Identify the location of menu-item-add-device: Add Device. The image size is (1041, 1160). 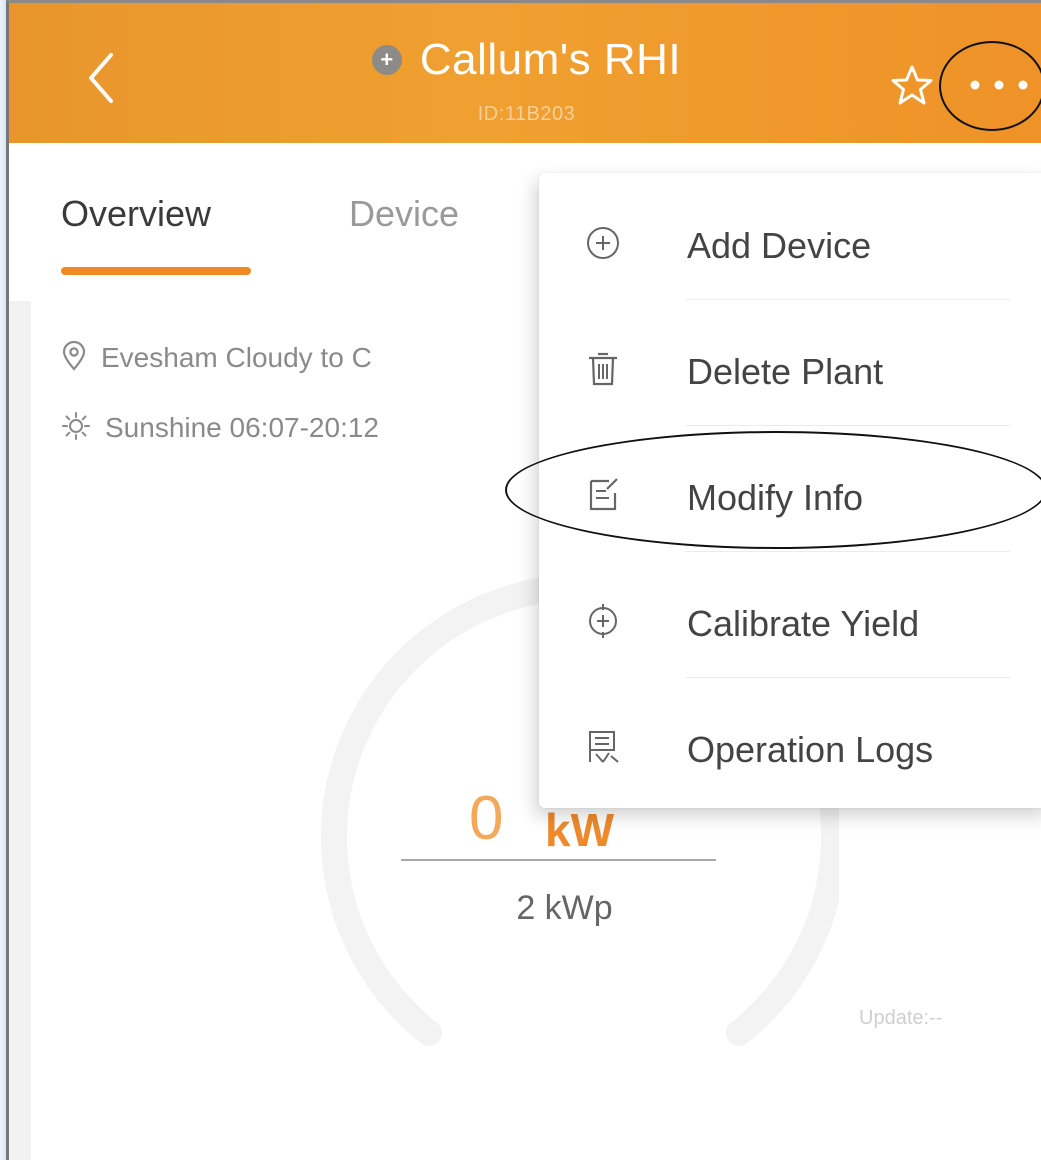
(790, 242).